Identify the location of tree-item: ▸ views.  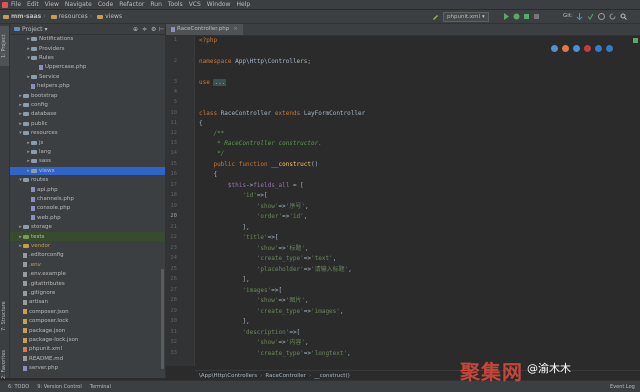
(87, 171).